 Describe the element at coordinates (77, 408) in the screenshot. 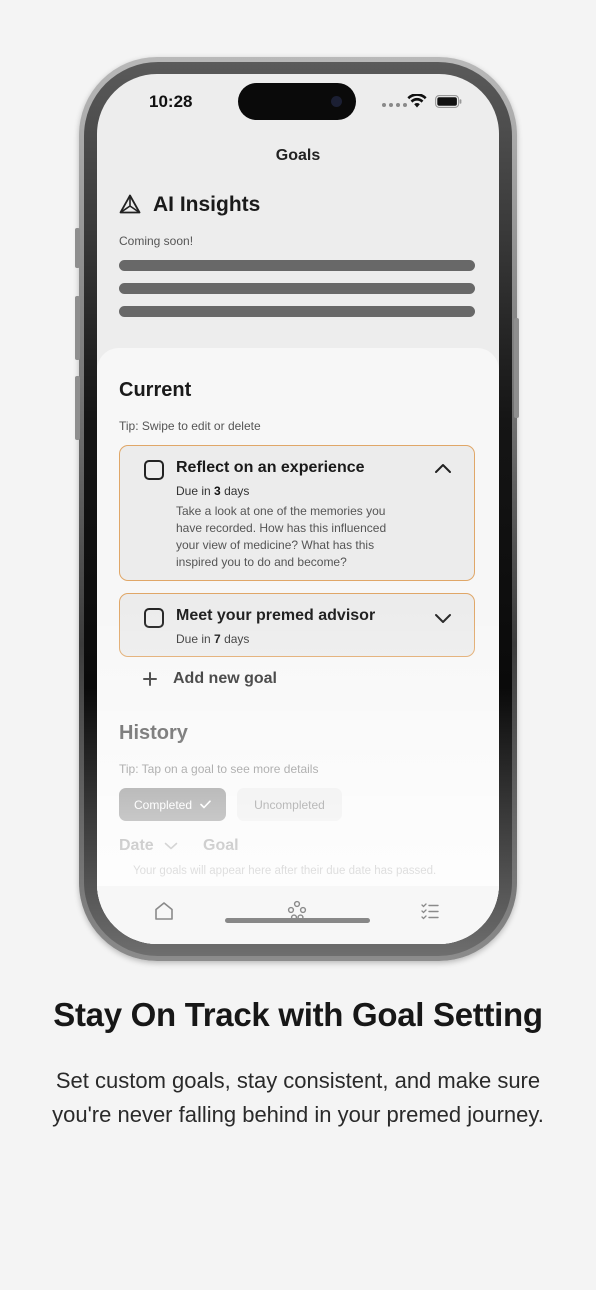

I see `volume-down-button` at that location.